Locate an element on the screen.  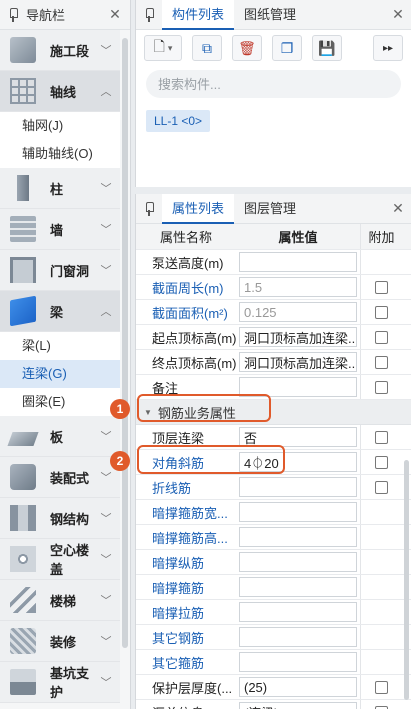
property-row: 暗撑拉筋 is located at coordinates (273, 612).